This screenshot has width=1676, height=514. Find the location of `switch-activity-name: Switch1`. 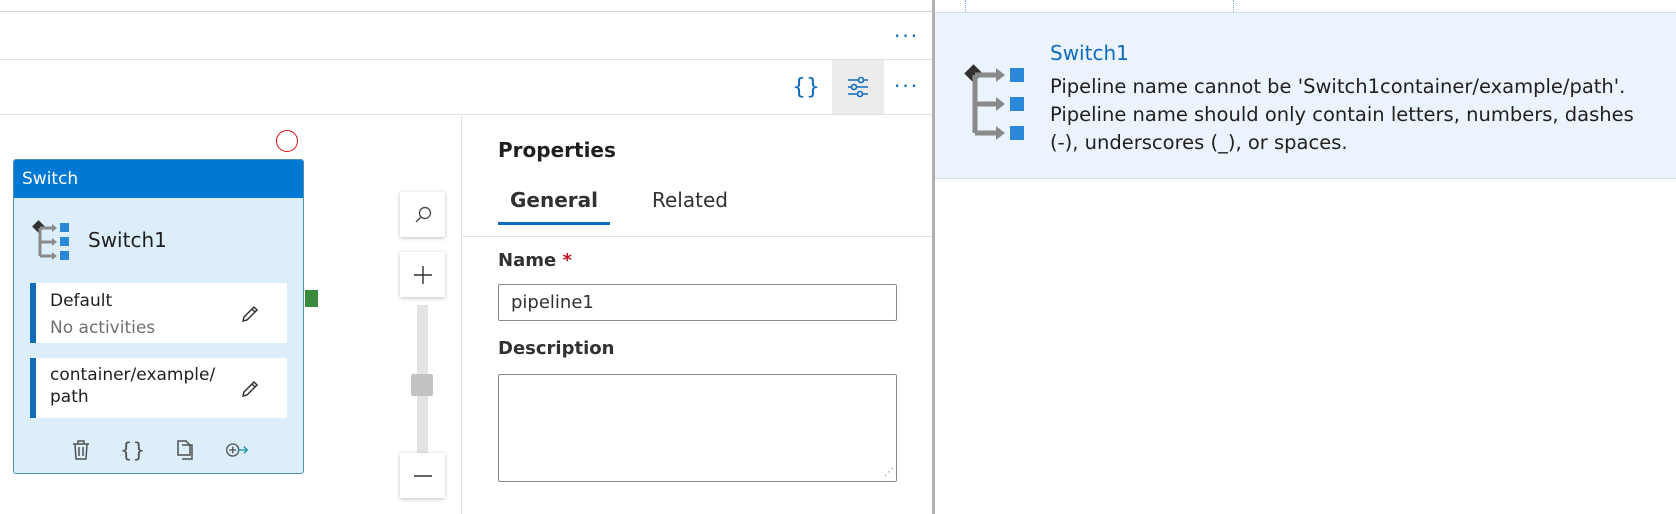

switch-activity-name: Switch1 is located at coordinates (127, 240).